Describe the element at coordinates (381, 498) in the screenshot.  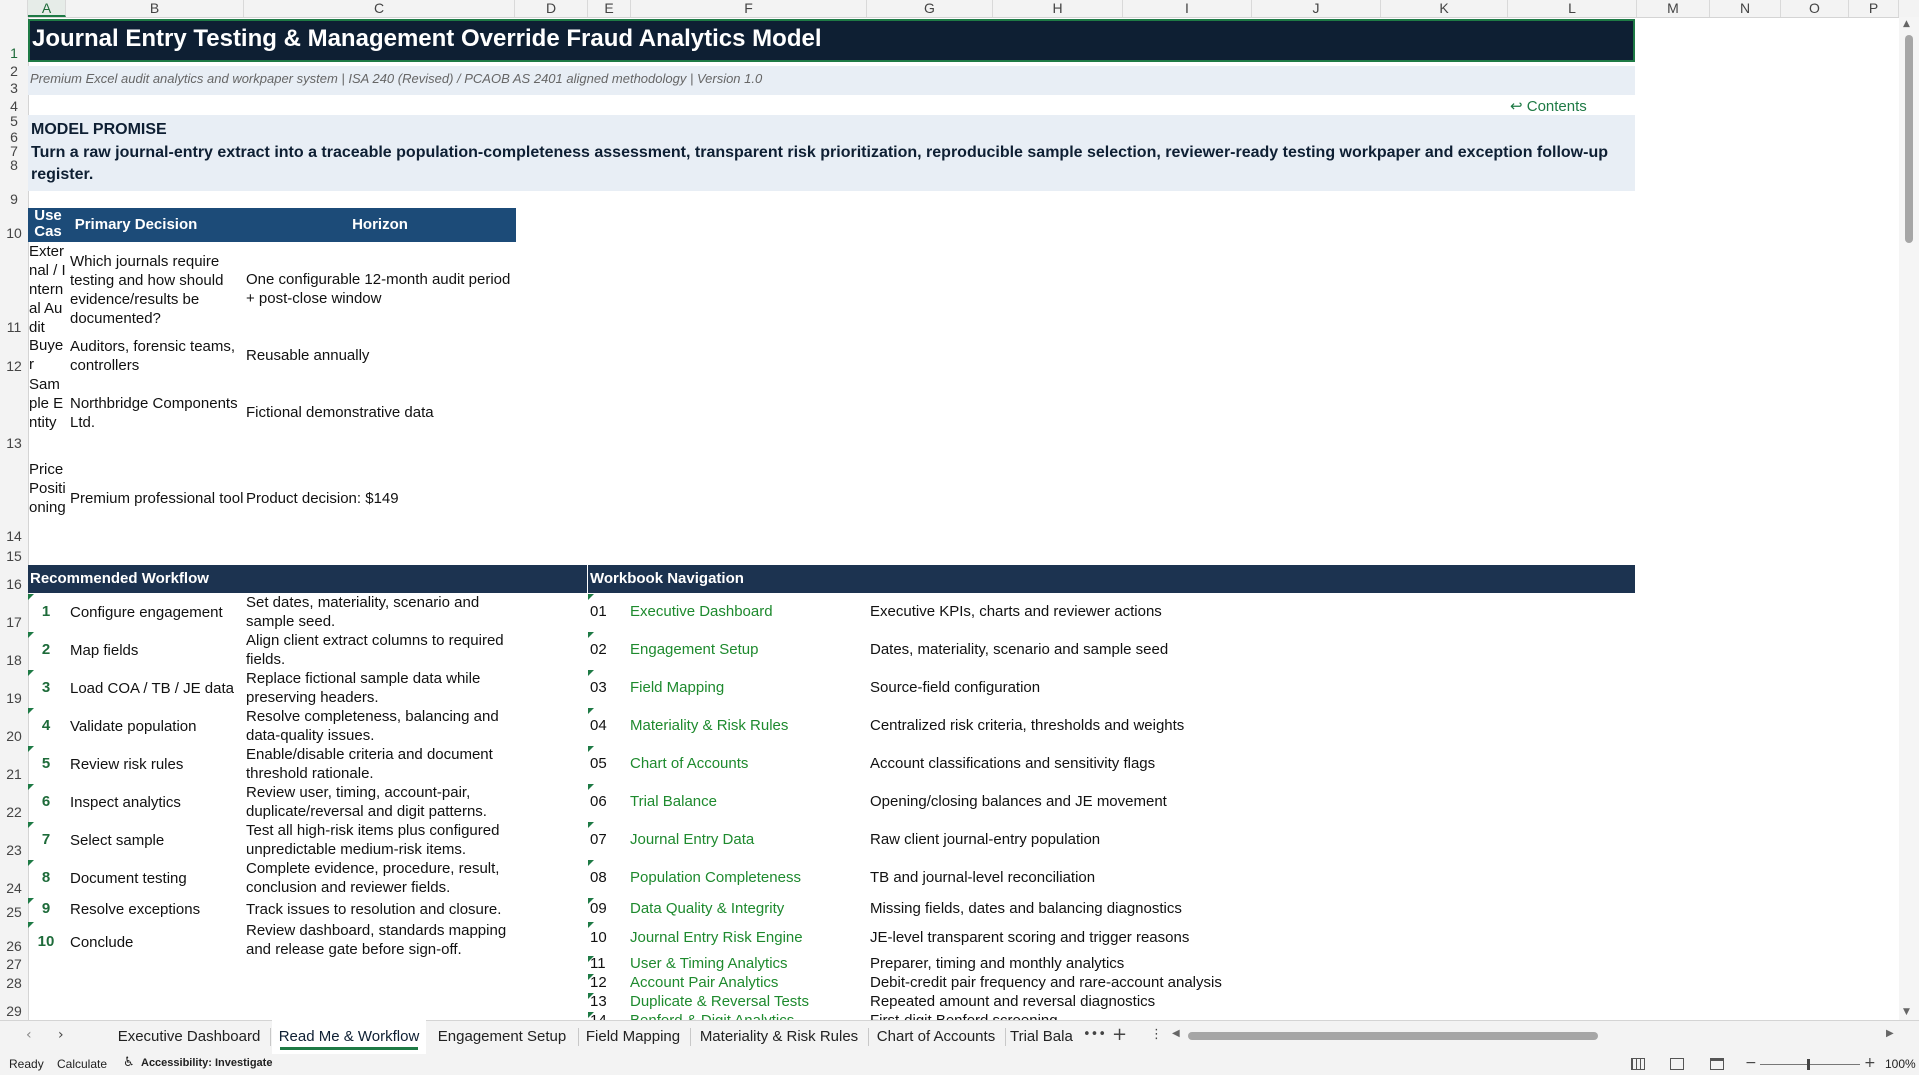
I see `horizon-cell: Product decision: $149` at that location.